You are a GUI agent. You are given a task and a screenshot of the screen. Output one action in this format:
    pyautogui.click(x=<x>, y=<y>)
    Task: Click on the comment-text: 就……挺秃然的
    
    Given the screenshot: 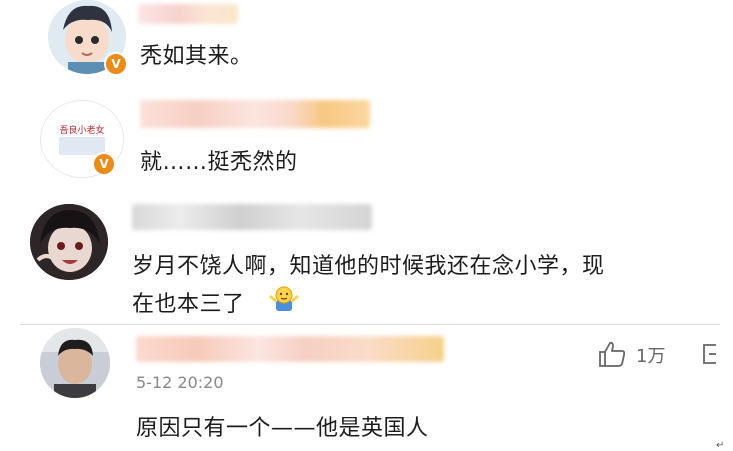 What is the action you would take?
    pyautogui.click(x=219, y=162)
    